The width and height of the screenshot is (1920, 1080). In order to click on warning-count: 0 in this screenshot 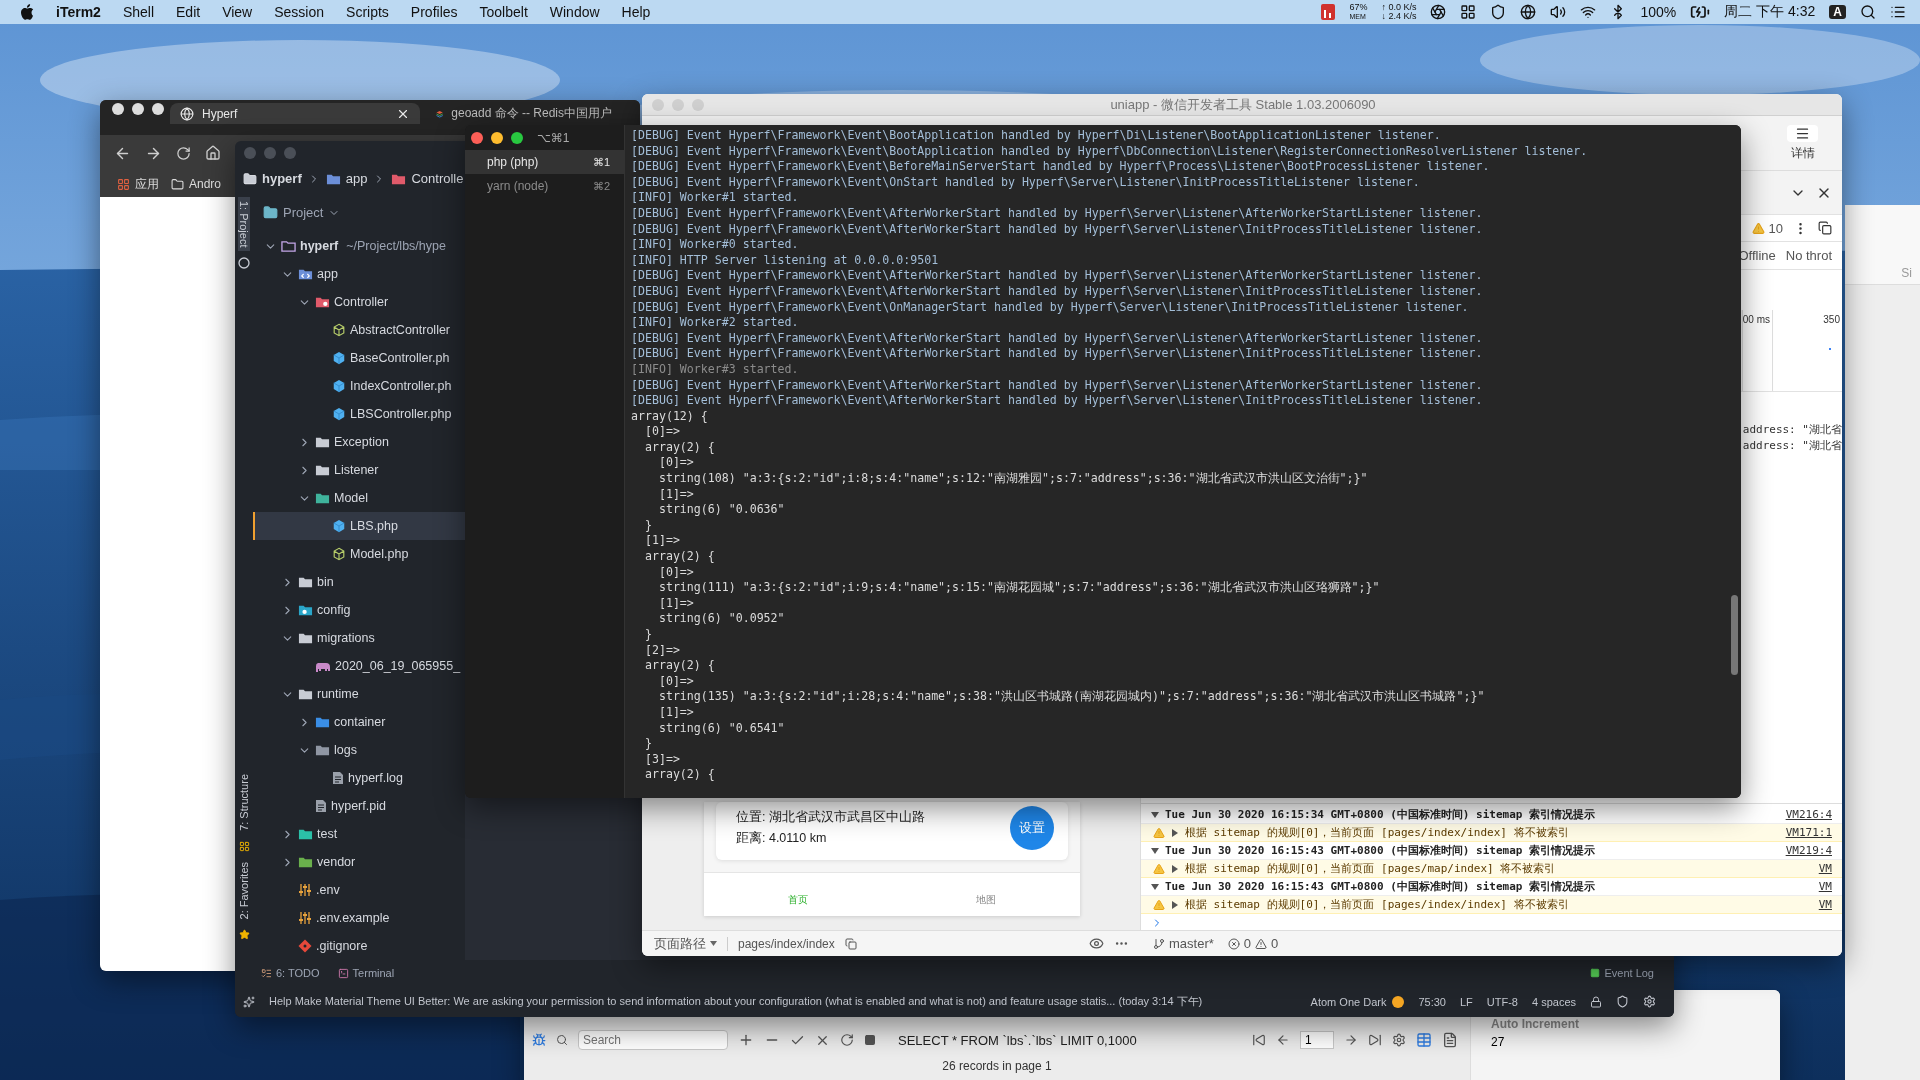, I will do `click(1267, 943)`.